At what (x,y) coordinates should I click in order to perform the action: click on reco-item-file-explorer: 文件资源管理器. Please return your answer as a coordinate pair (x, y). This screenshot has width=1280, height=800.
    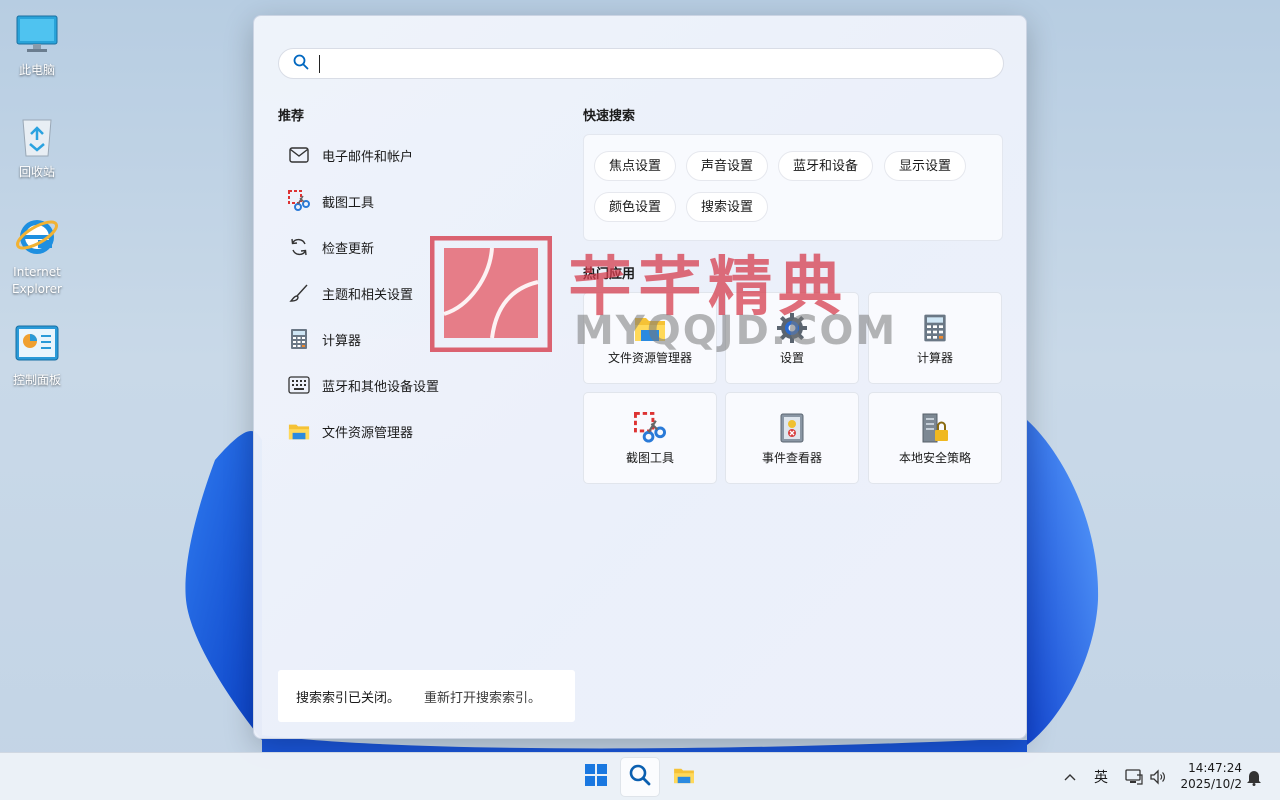
    Looking at the image, I should click on (423, 431).